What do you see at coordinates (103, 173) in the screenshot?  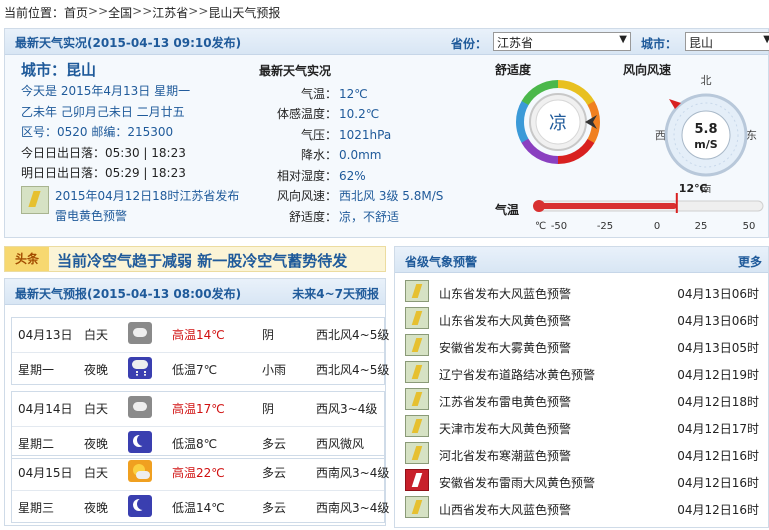 I see `tomorrow-sunrise-sunset: 明日日出日落：05:29 | 18:23` at bounding box center [103, 173].